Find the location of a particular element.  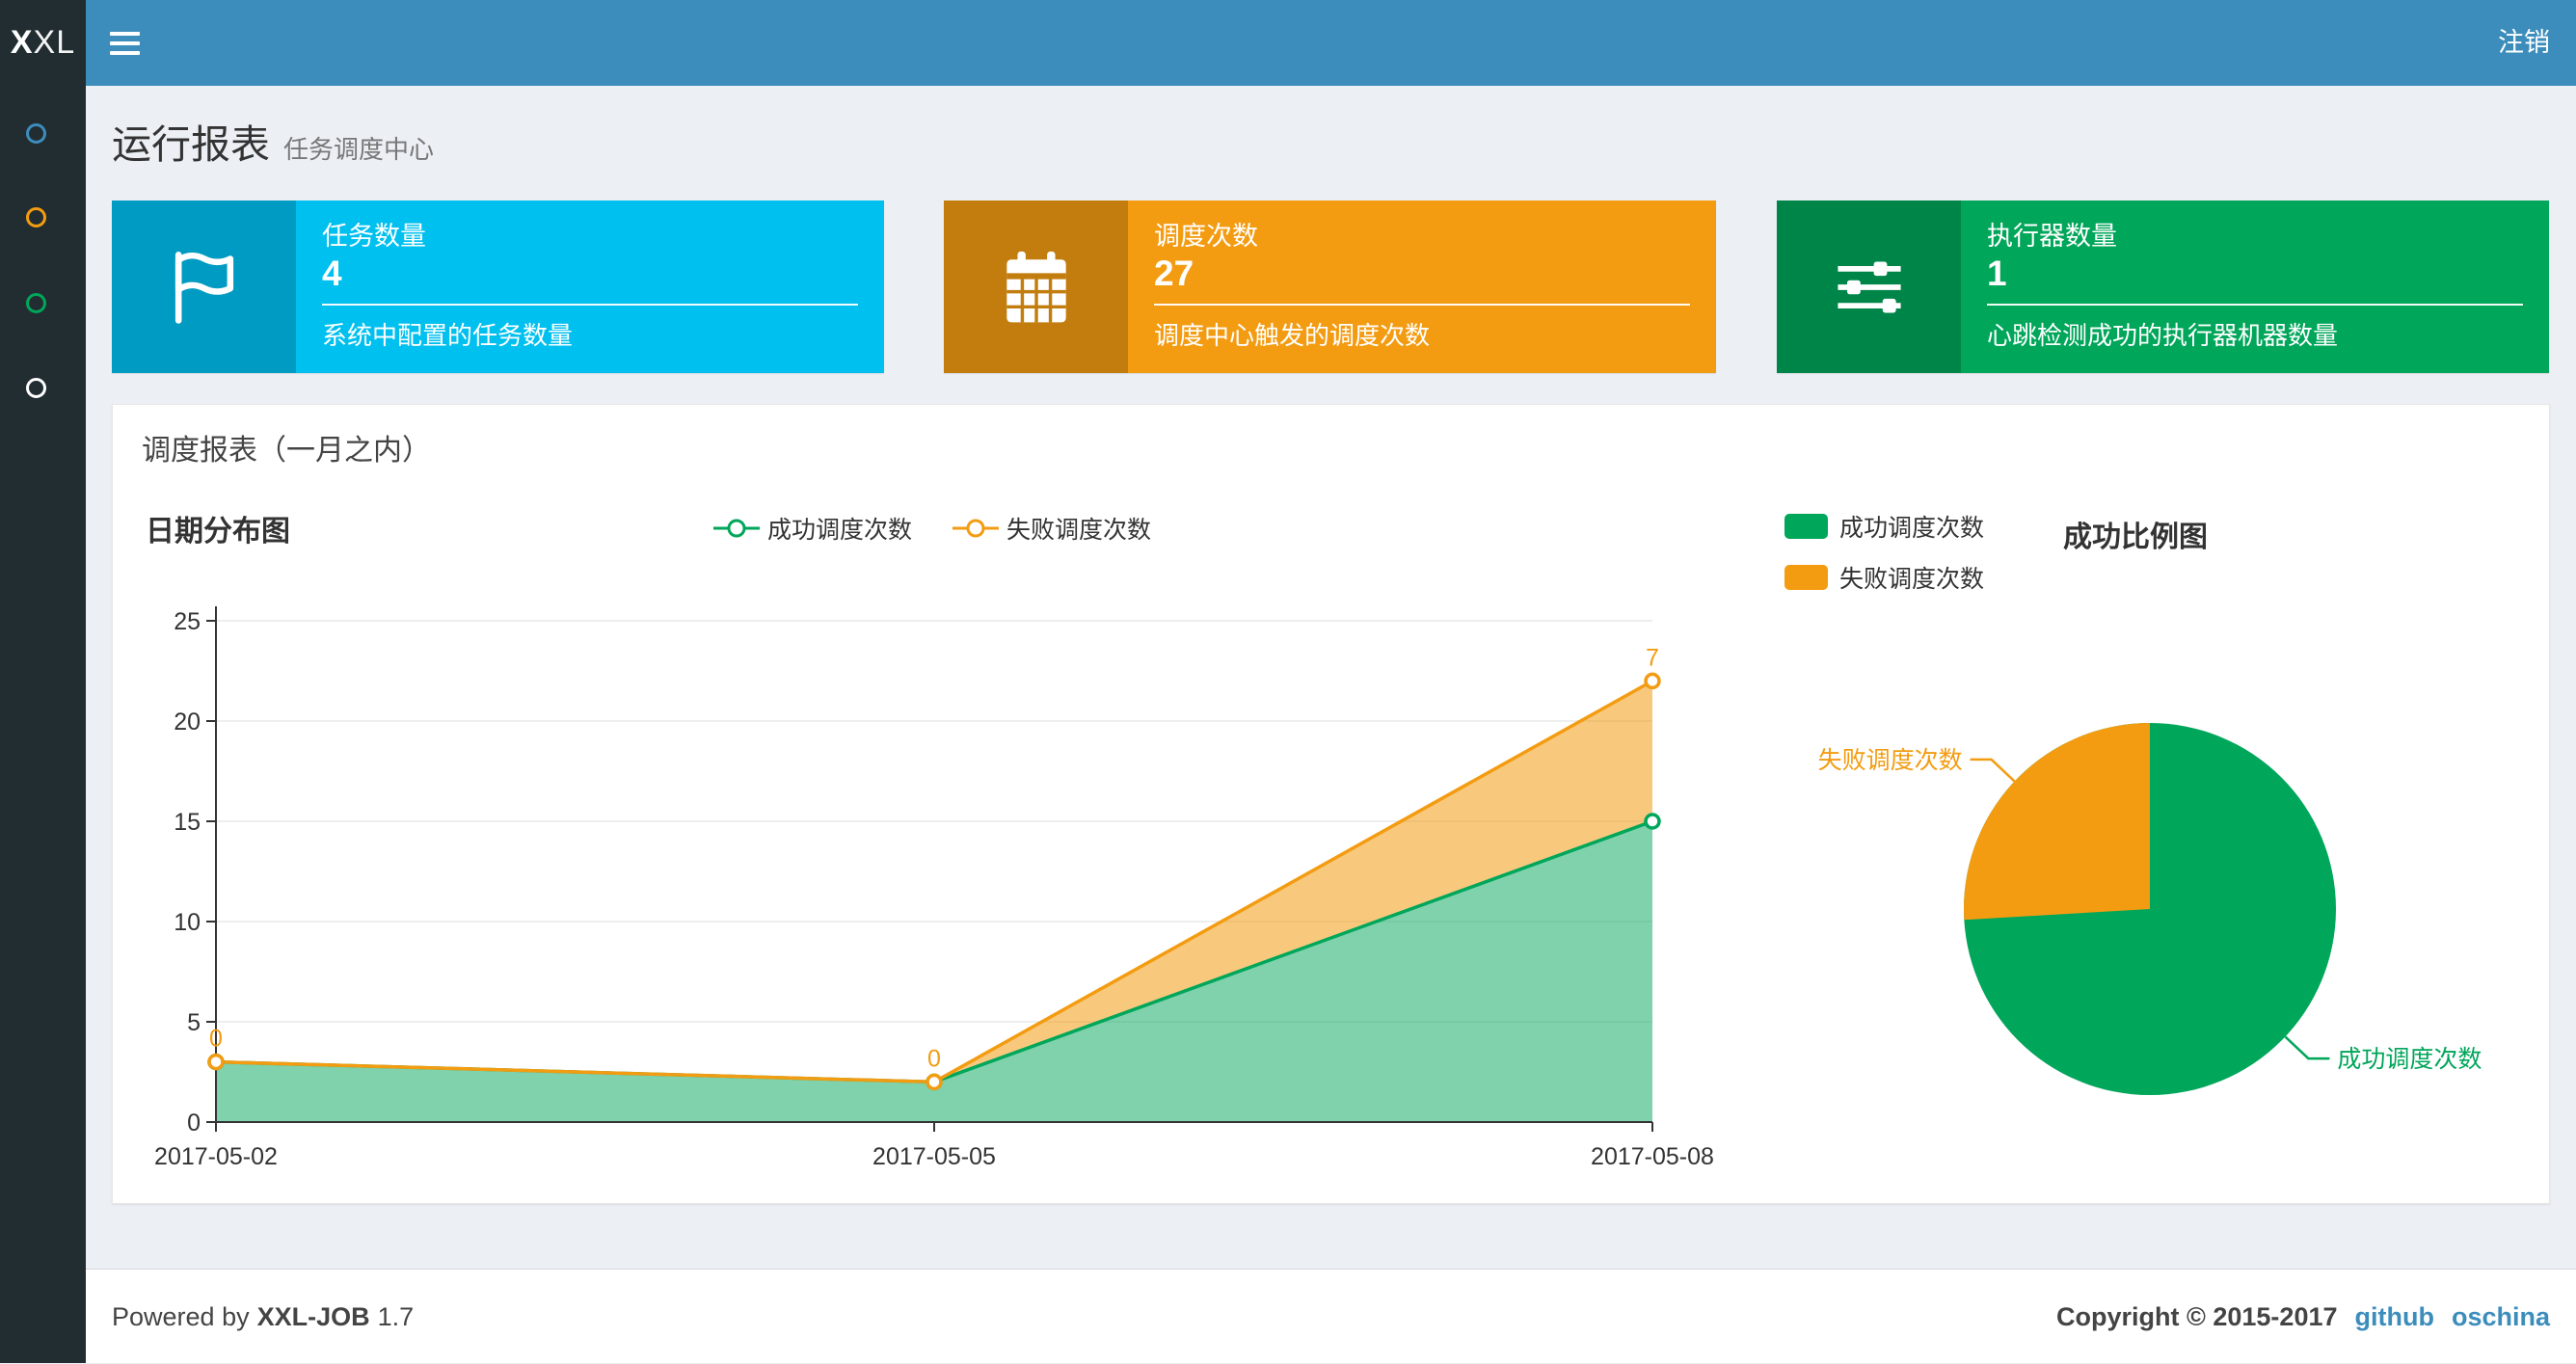

svg-text: 20 is located at coordinates (188, 722).